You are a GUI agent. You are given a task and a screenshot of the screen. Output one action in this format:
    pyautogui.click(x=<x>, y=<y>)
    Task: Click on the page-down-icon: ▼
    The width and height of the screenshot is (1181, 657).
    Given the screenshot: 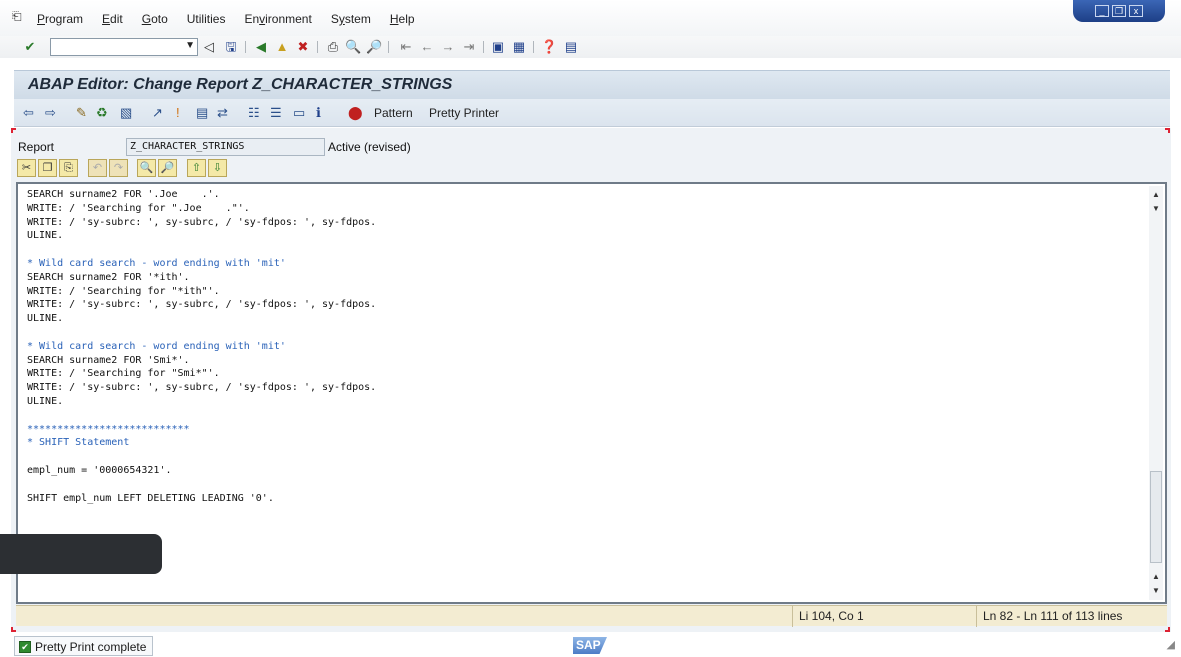 What is the action you would take?
    pyautogui.click(x=1156, y=209)
    